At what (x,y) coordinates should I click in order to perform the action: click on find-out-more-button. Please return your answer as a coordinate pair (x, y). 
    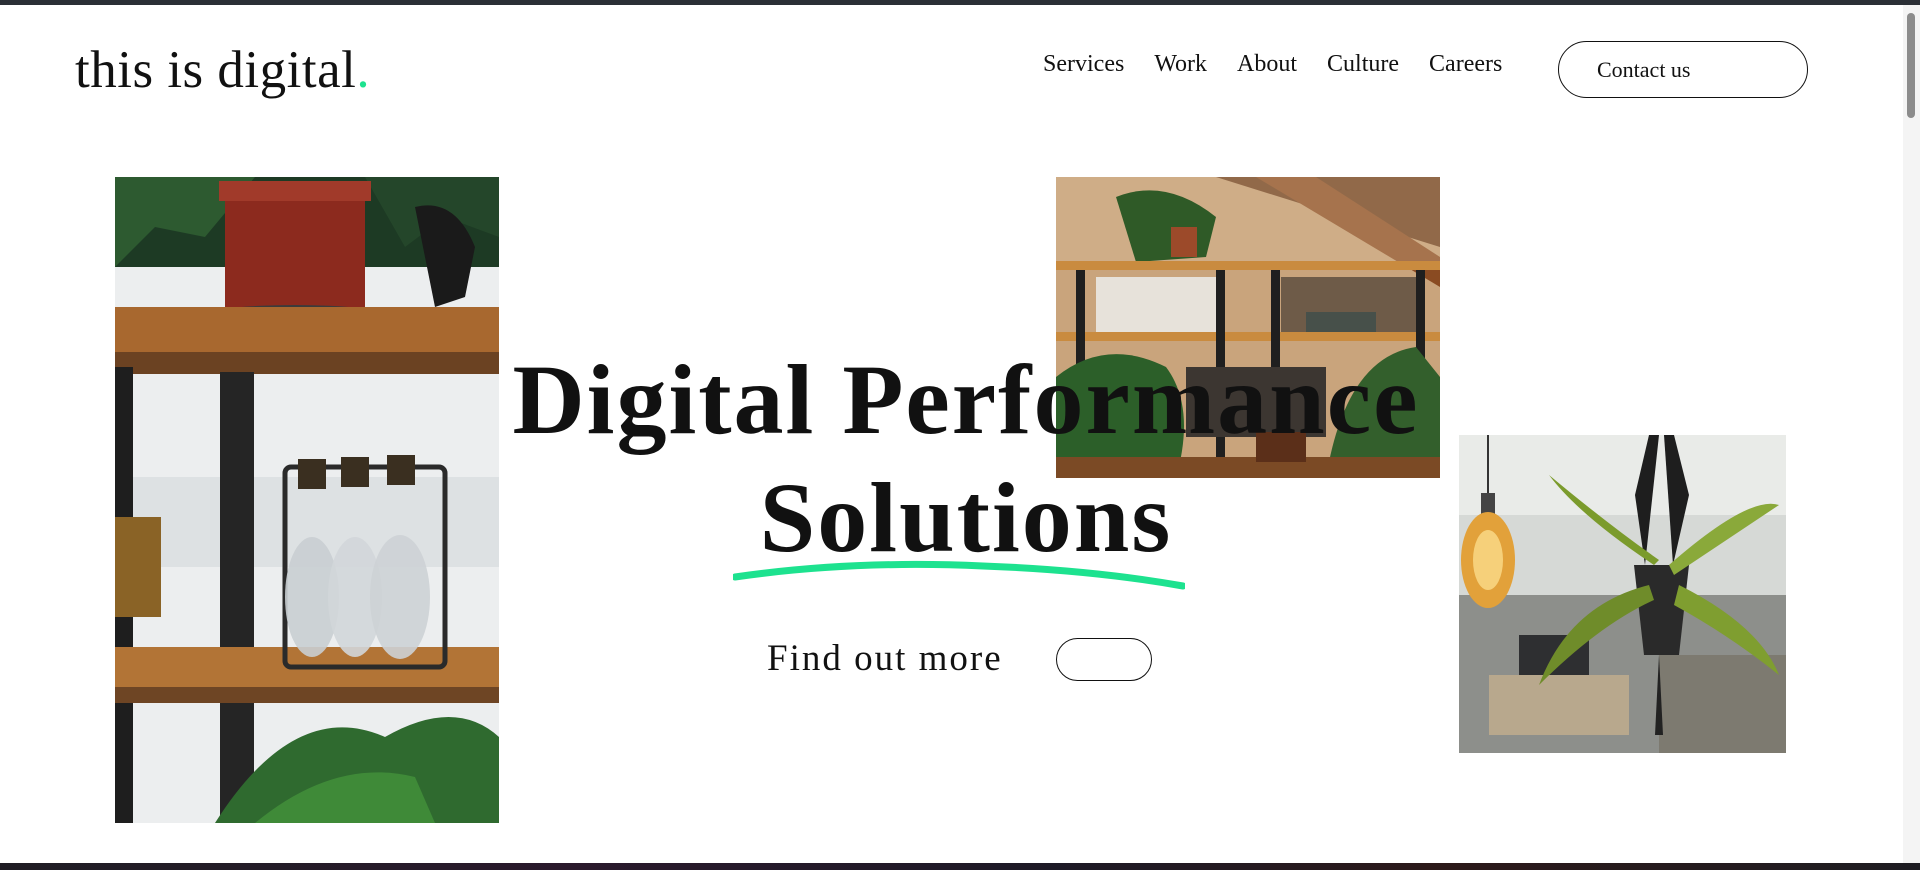
    Looking at the image, I should click on (1104, 659).